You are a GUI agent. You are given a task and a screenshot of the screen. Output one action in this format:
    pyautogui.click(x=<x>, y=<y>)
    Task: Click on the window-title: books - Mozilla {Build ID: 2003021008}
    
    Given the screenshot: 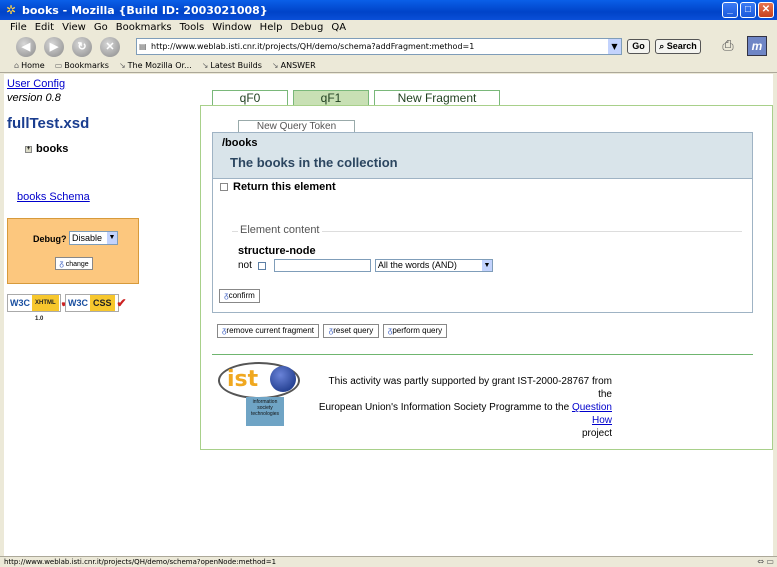 What is the action you would take?
    pyautogui.click(x=145, y=10)
    